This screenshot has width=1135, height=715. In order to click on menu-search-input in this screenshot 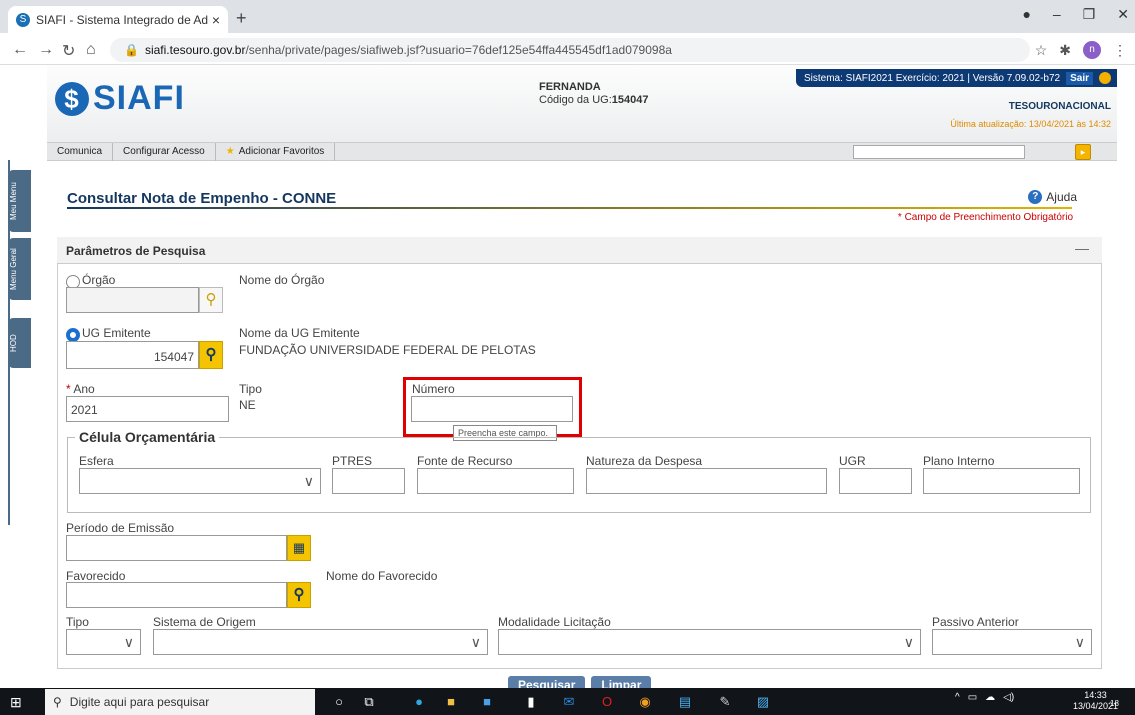, I will do `click(939, 152)`.